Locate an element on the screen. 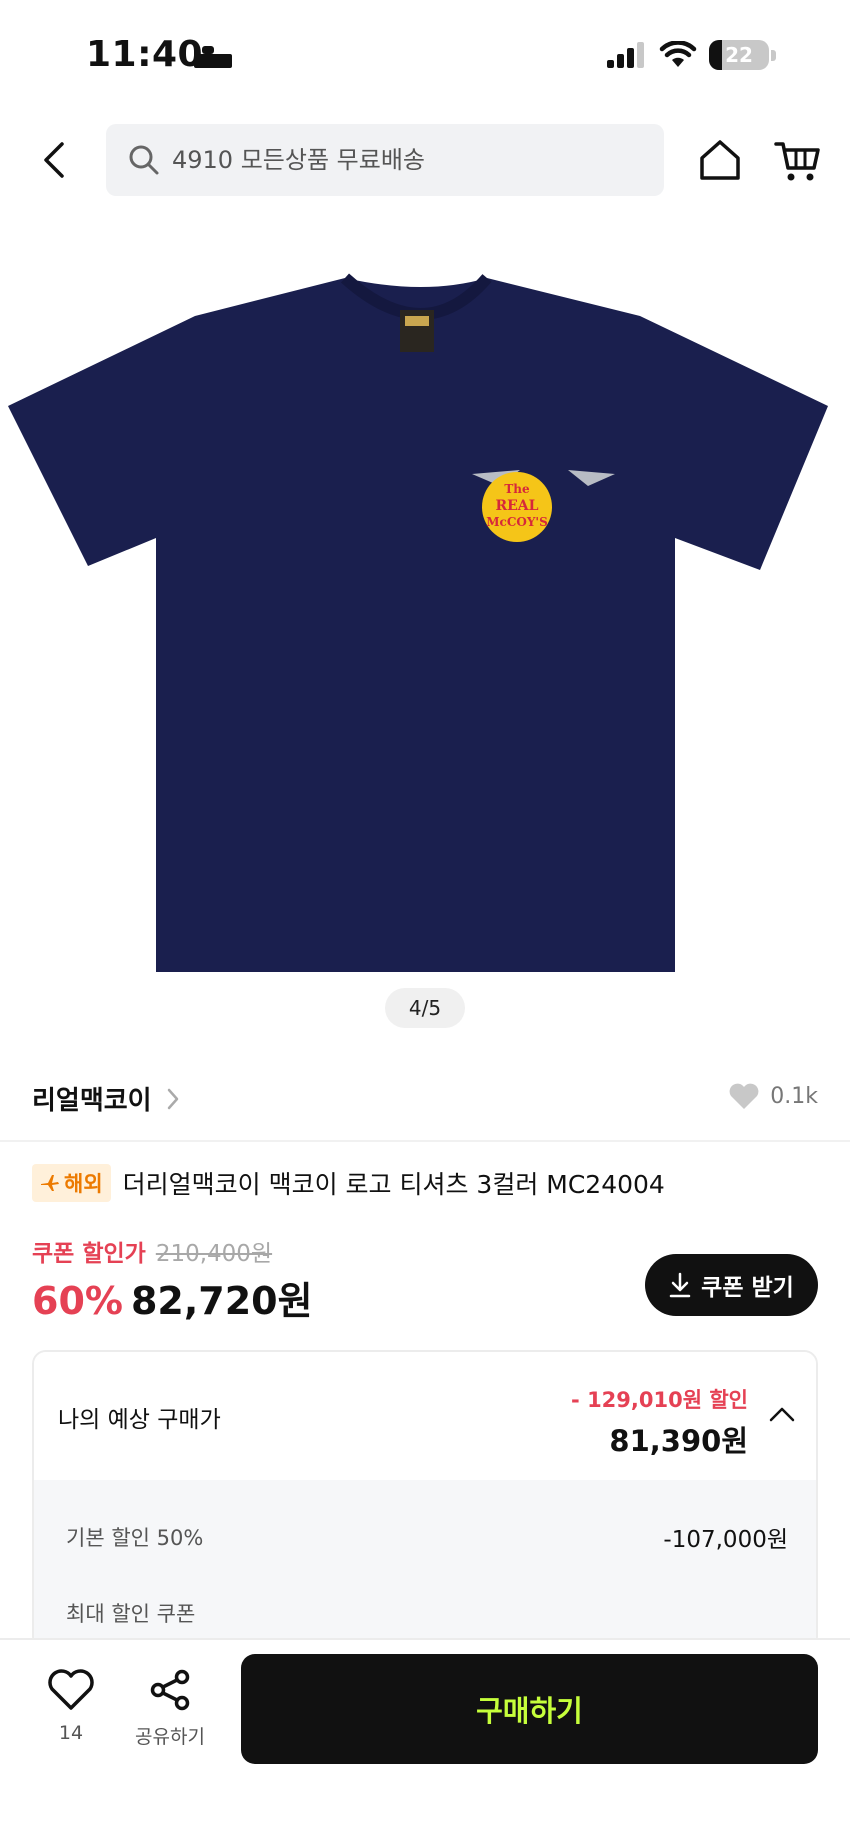 The image size is (850, 1842). image-pager: 4/5 is located at coordinates (425, 1008).